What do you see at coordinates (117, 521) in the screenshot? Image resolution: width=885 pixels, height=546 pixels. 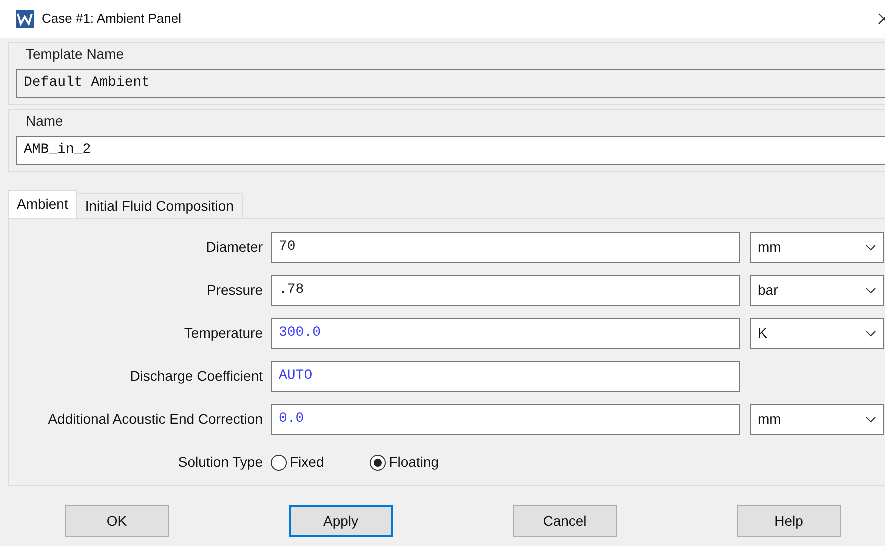 I see `dialog-button: OK` at bounding box center [117, 521].